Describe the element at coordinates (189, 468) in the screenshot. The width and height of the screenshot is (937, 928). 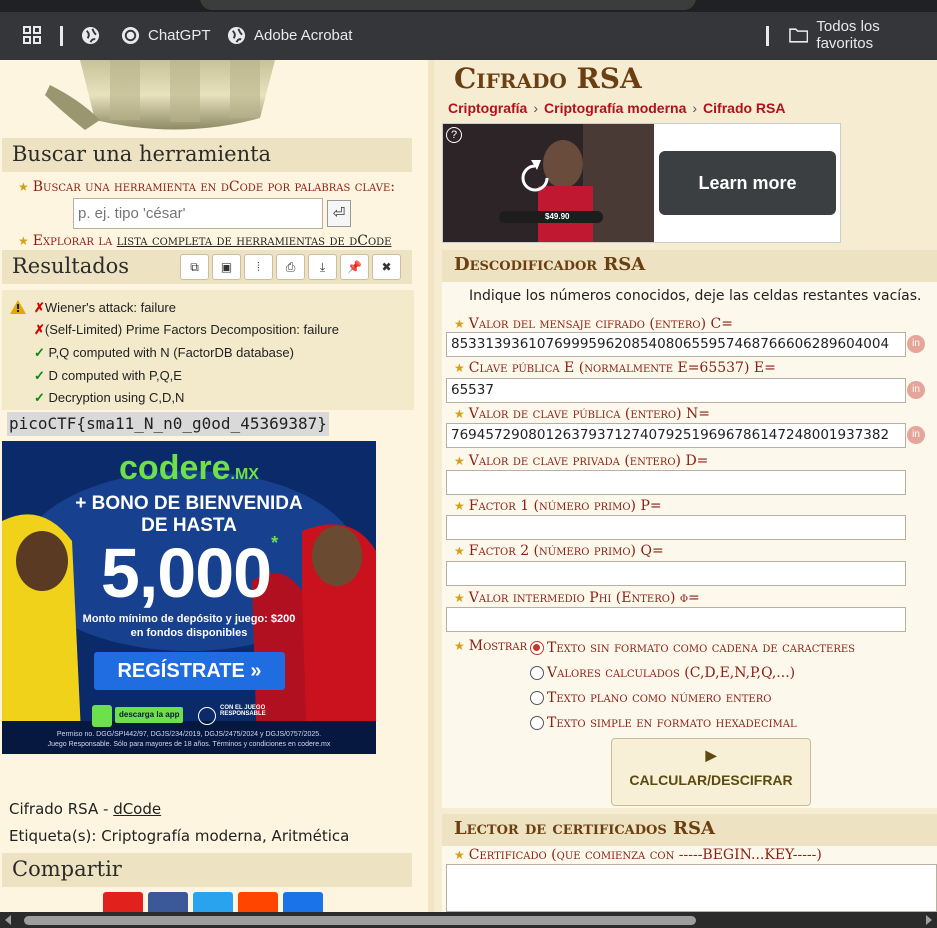
I see `ad-brand: codere.MX` at that location.